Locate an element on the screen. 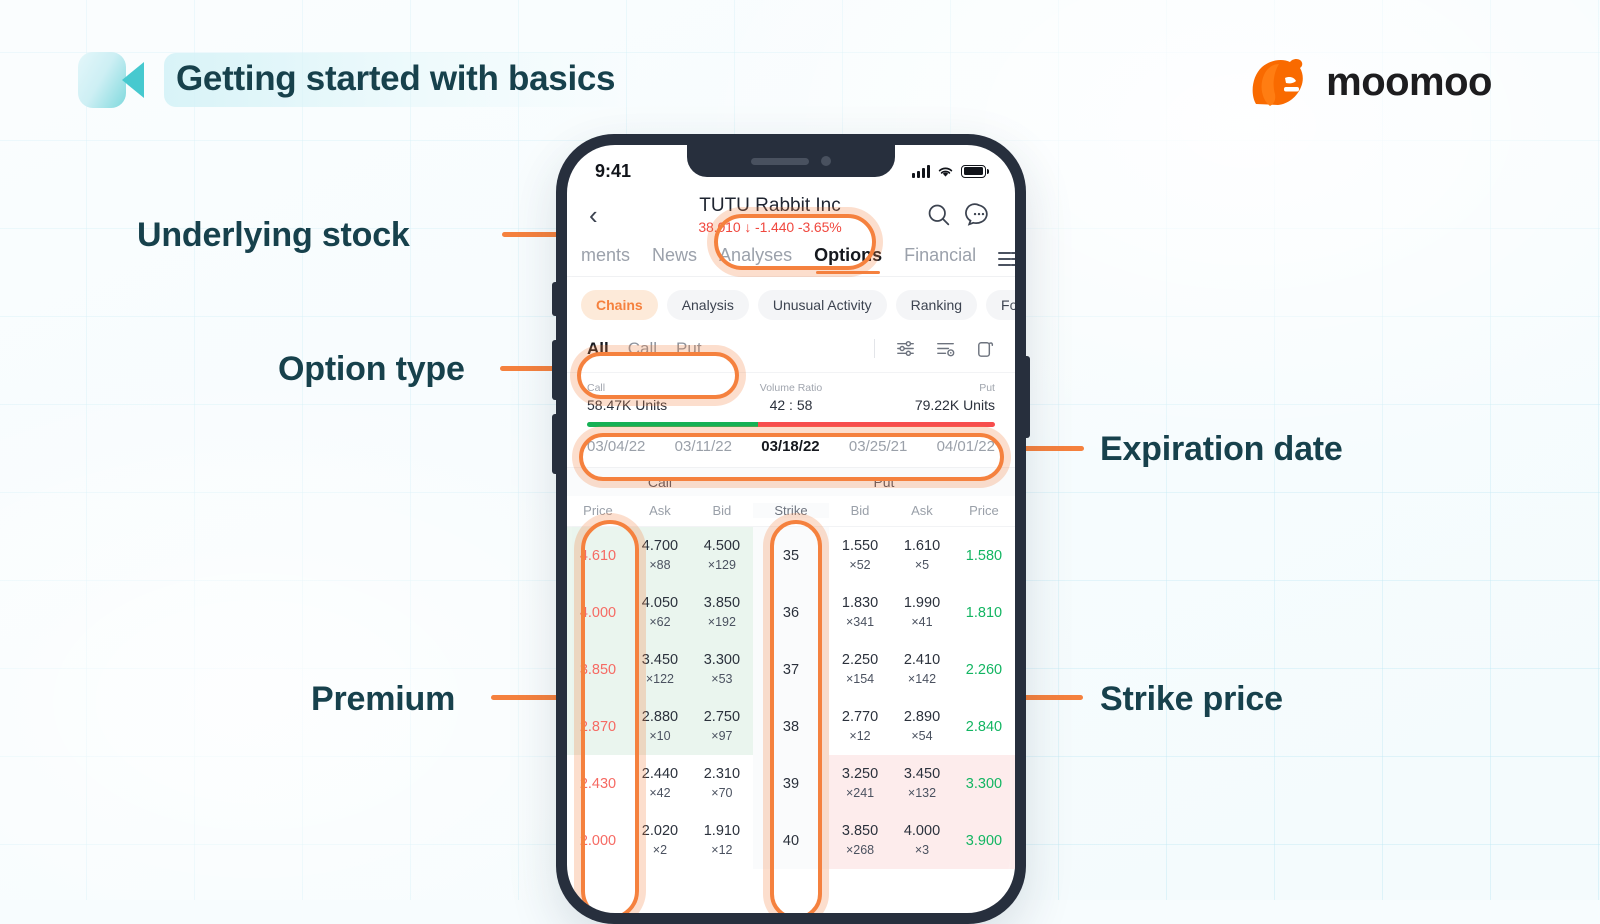  annotation-strike-price: Strike price is located at coordinates (1191, 699).